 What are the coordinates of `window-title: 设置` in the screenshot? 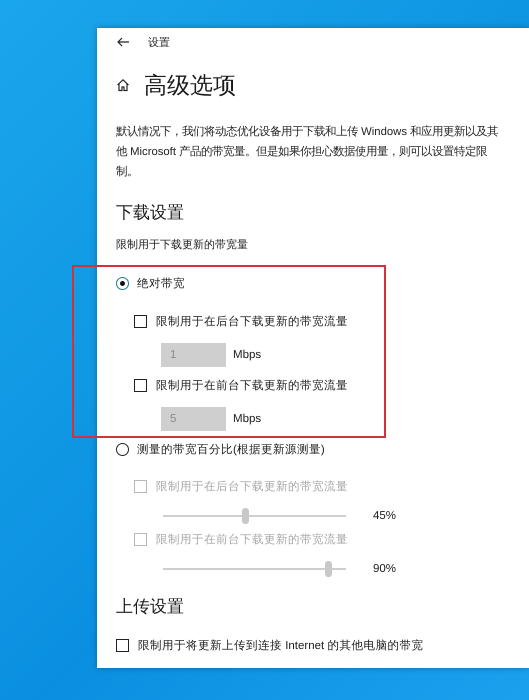 It's located at (159, 43).